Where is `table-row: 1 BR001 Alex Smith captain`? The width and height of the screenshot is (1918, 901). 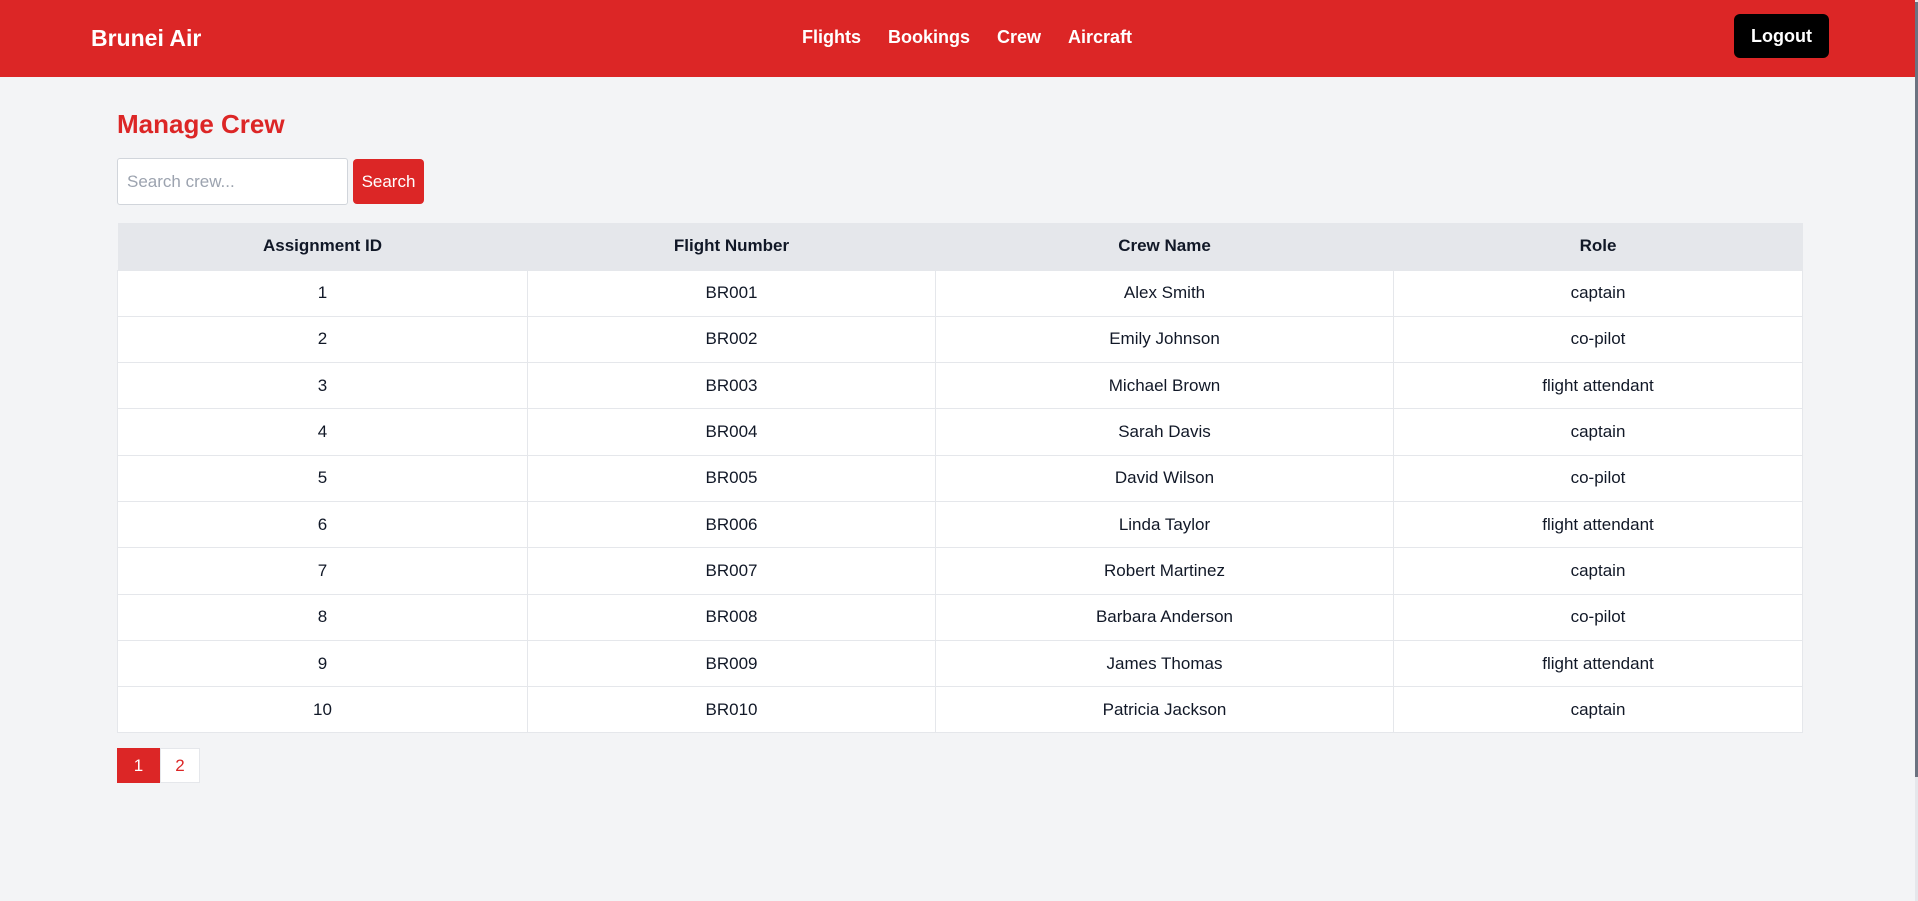 table-row: 1 BR001 Alex Smith captain is located at coordinates (960, 293).